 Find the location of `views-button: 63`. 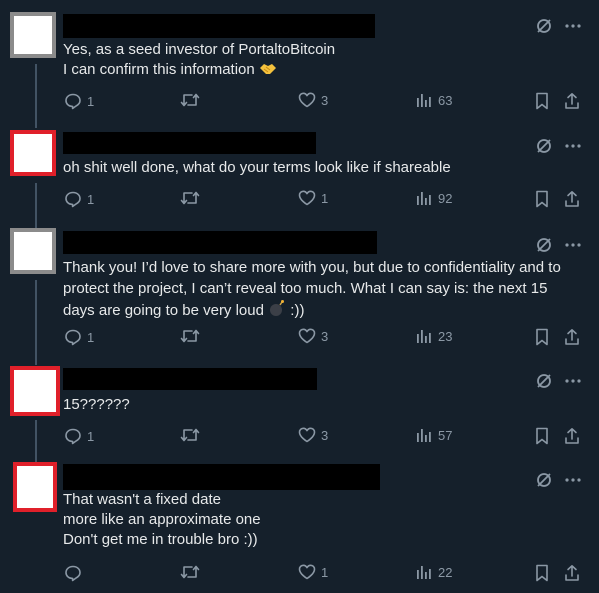

views-button: 63 is located at coordinates (433, 100).